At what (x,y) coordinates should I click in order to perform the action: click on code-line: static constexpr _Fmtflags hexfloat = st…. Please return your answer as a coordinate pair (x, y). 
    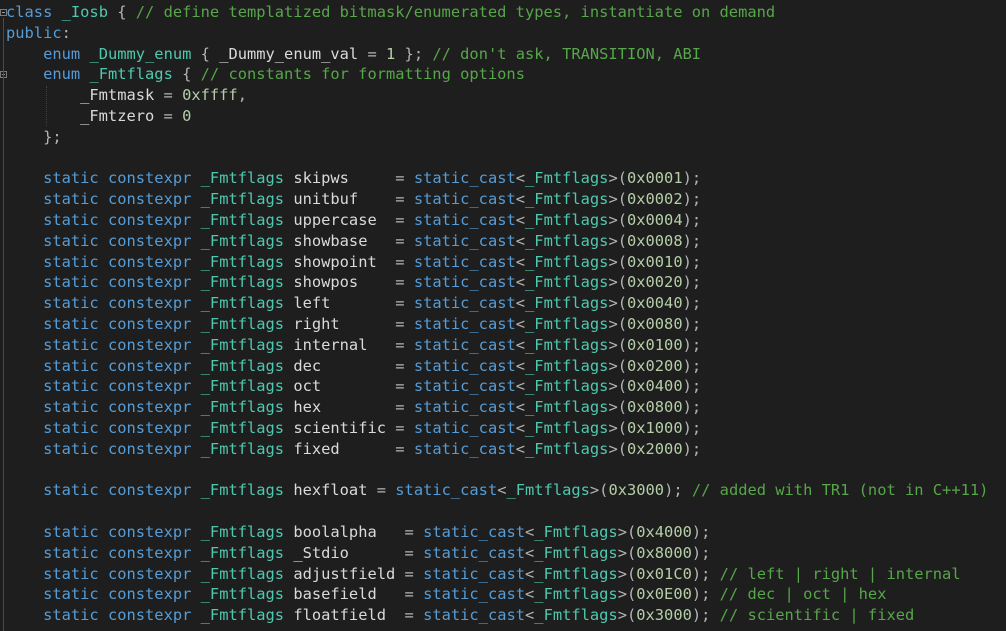
    Looking at the image, I should click on (497, 490).